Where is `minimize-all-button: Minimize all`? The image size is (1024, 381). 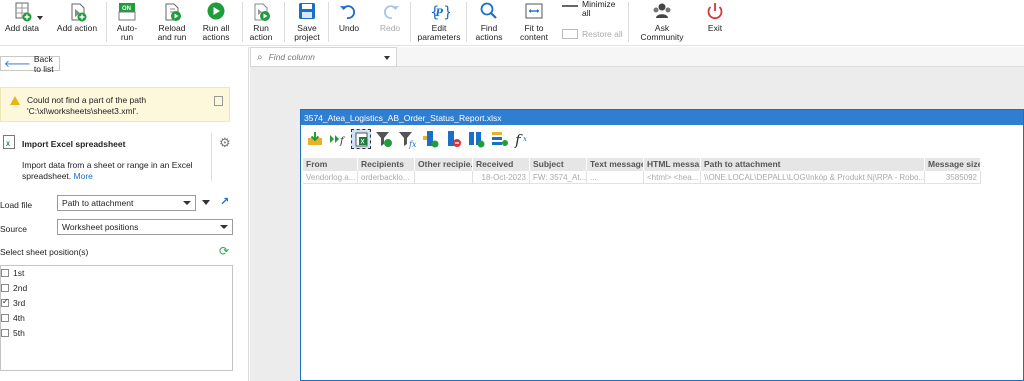 minimize-all-button: Minimize all is located at coordinates (589, 9).